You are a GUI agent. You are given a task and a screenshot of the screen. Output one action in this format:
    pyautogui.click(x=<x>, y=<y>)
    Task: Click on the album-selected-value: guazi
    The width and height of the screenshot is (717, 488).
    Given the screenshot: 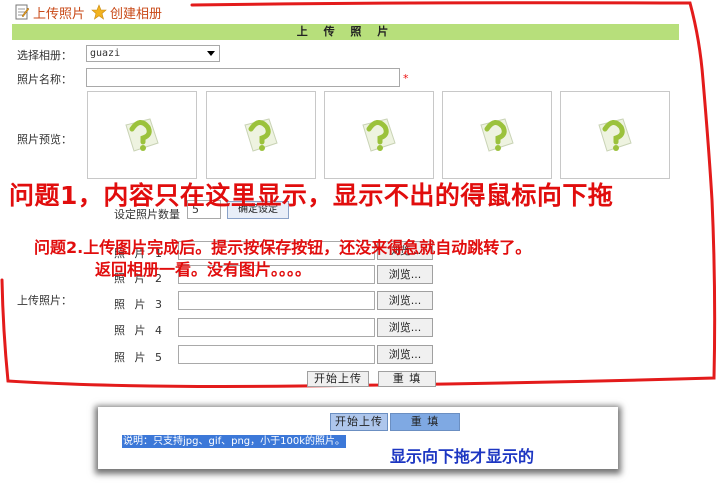 What is the action you would take?
    pyautogui.click(x=105, y=53)
    